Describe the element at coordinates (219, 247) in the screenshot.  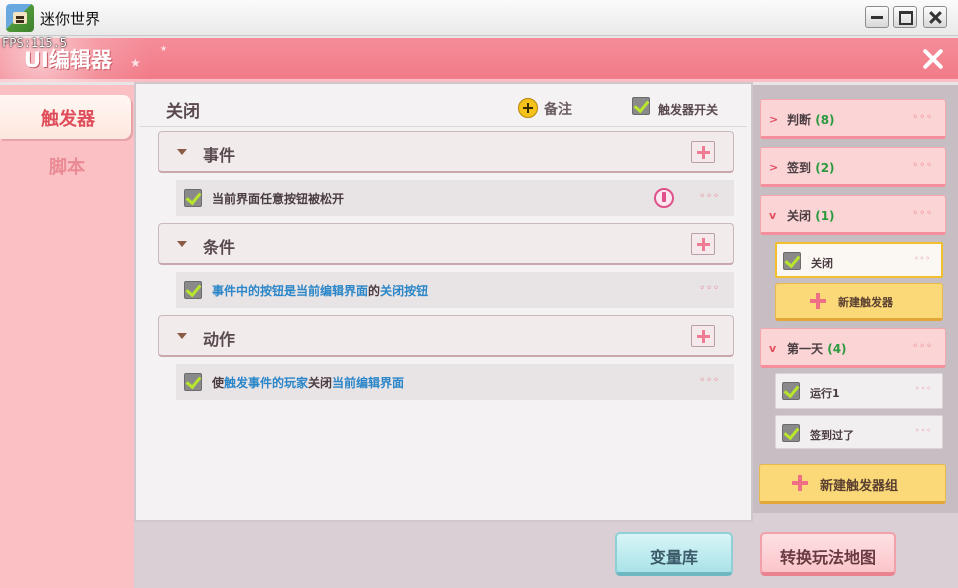
I see `section-title: 条件` at that location.